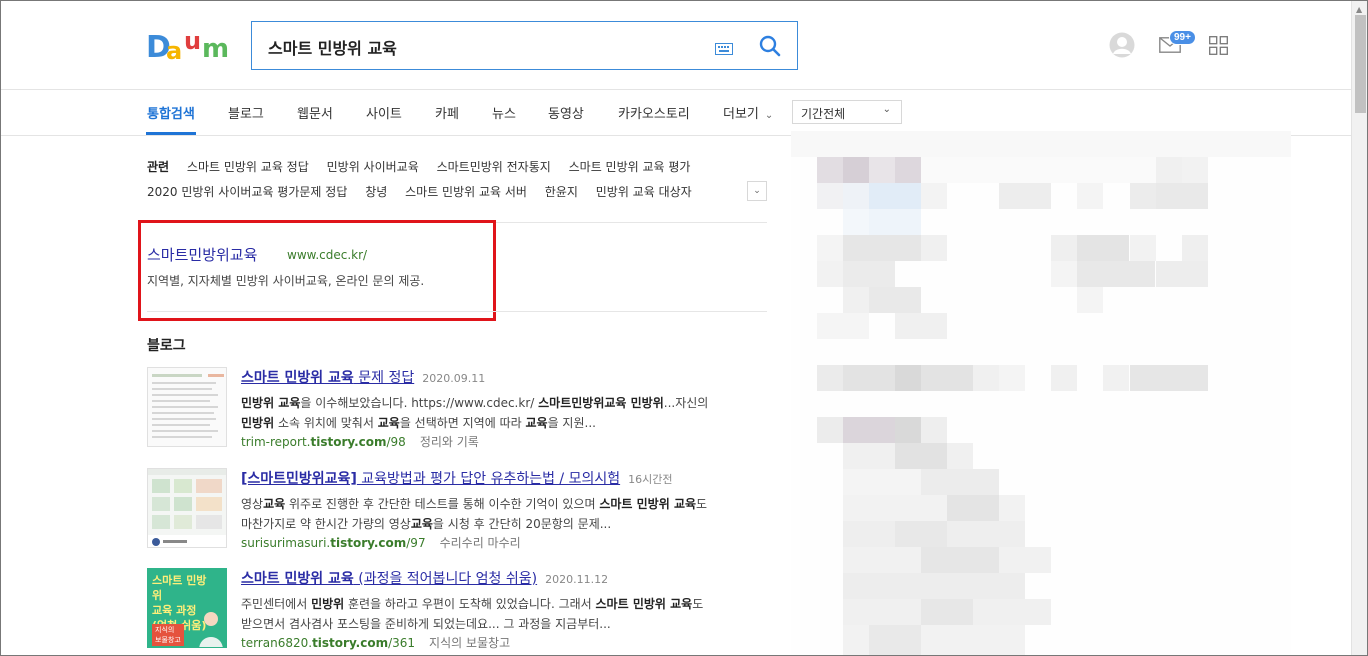 Image resolution: width=1368 pixels, height=656 pixels. Describe the element at coordinates (1360, 64) in the screenshot. I see `scrollbar-thumb` at that location.